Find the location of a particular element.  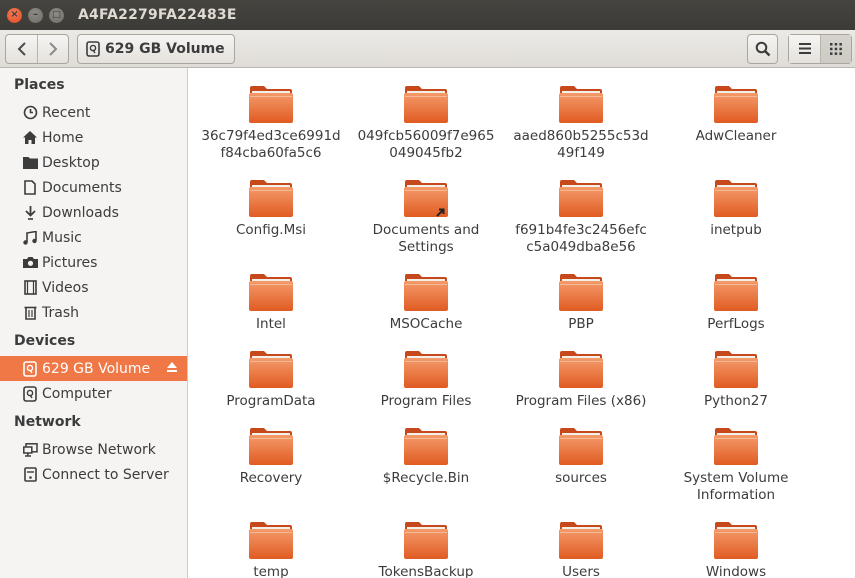

sidebar-item-desktop: Desktop is located at coordinates (93, 162).